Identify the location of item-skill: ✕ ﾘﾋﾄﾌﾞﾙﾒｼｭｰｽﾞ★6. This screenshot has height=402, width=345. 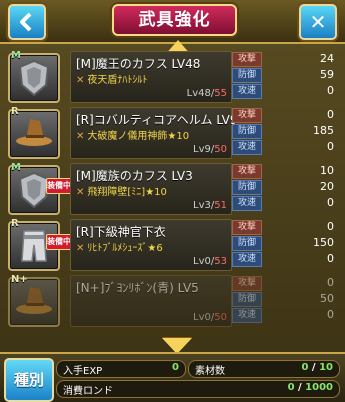
(119, 248).